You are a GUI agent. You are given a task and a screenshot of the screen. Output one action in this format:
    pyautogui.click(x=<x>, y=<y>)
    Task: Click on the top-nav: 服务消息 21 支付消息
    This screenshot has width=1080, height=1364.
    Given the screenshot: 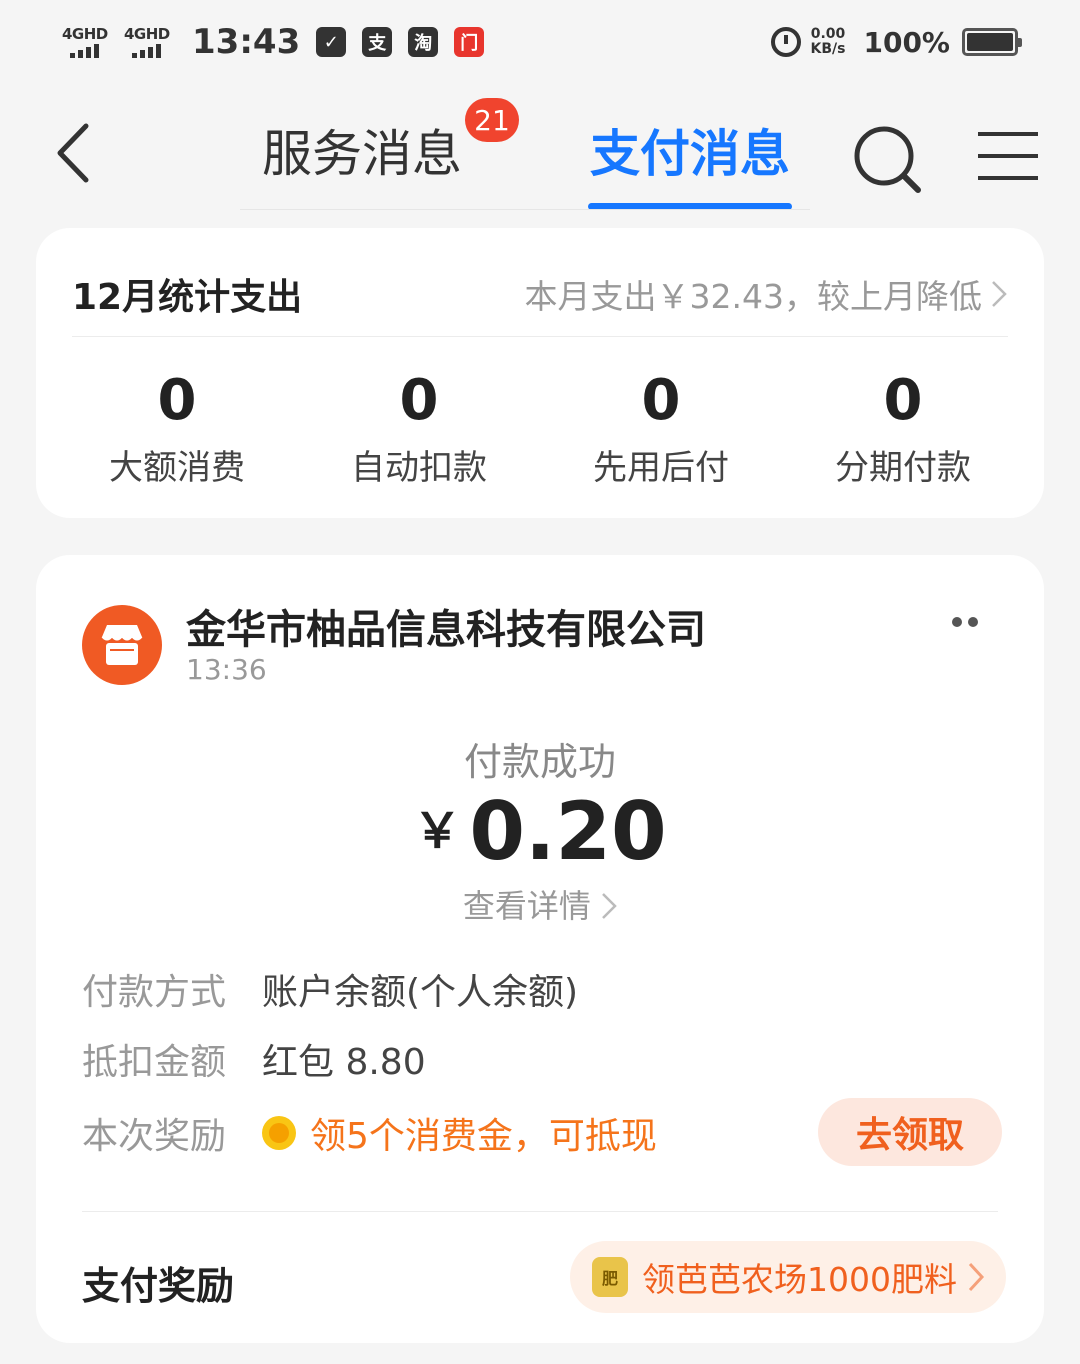 What is the action you would take?
    pyautogui.click(x=540, y=150)
    